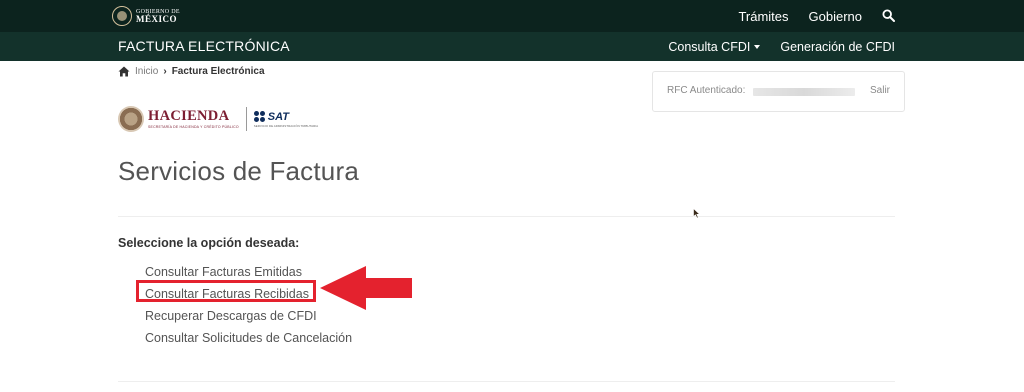  I want to click on top-nav: Trámites Gobierno, so click(817, 16).